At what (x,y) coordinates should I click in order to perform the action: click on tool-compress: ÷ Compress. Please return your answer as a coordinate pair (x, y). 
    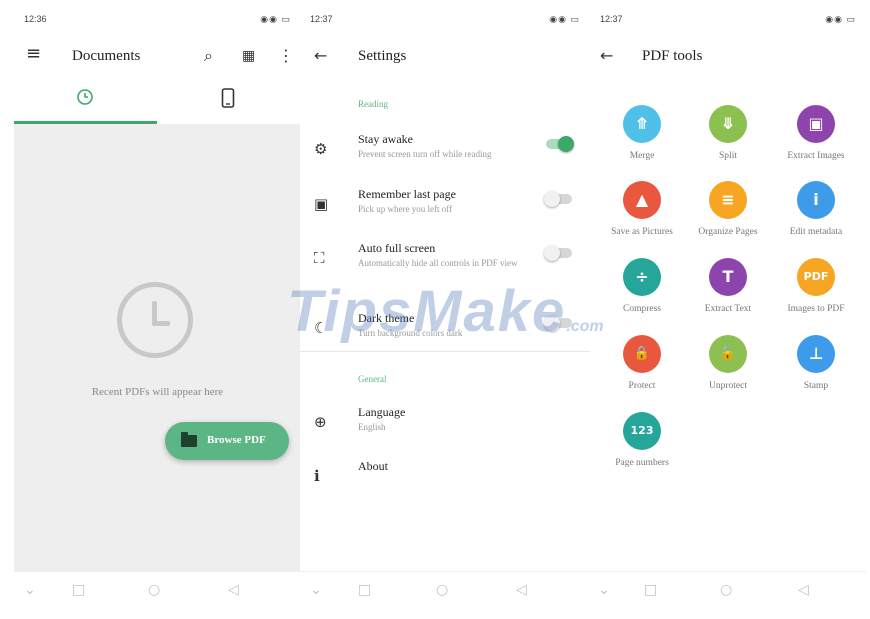
    Looking at the image, I should click on (642, 293).